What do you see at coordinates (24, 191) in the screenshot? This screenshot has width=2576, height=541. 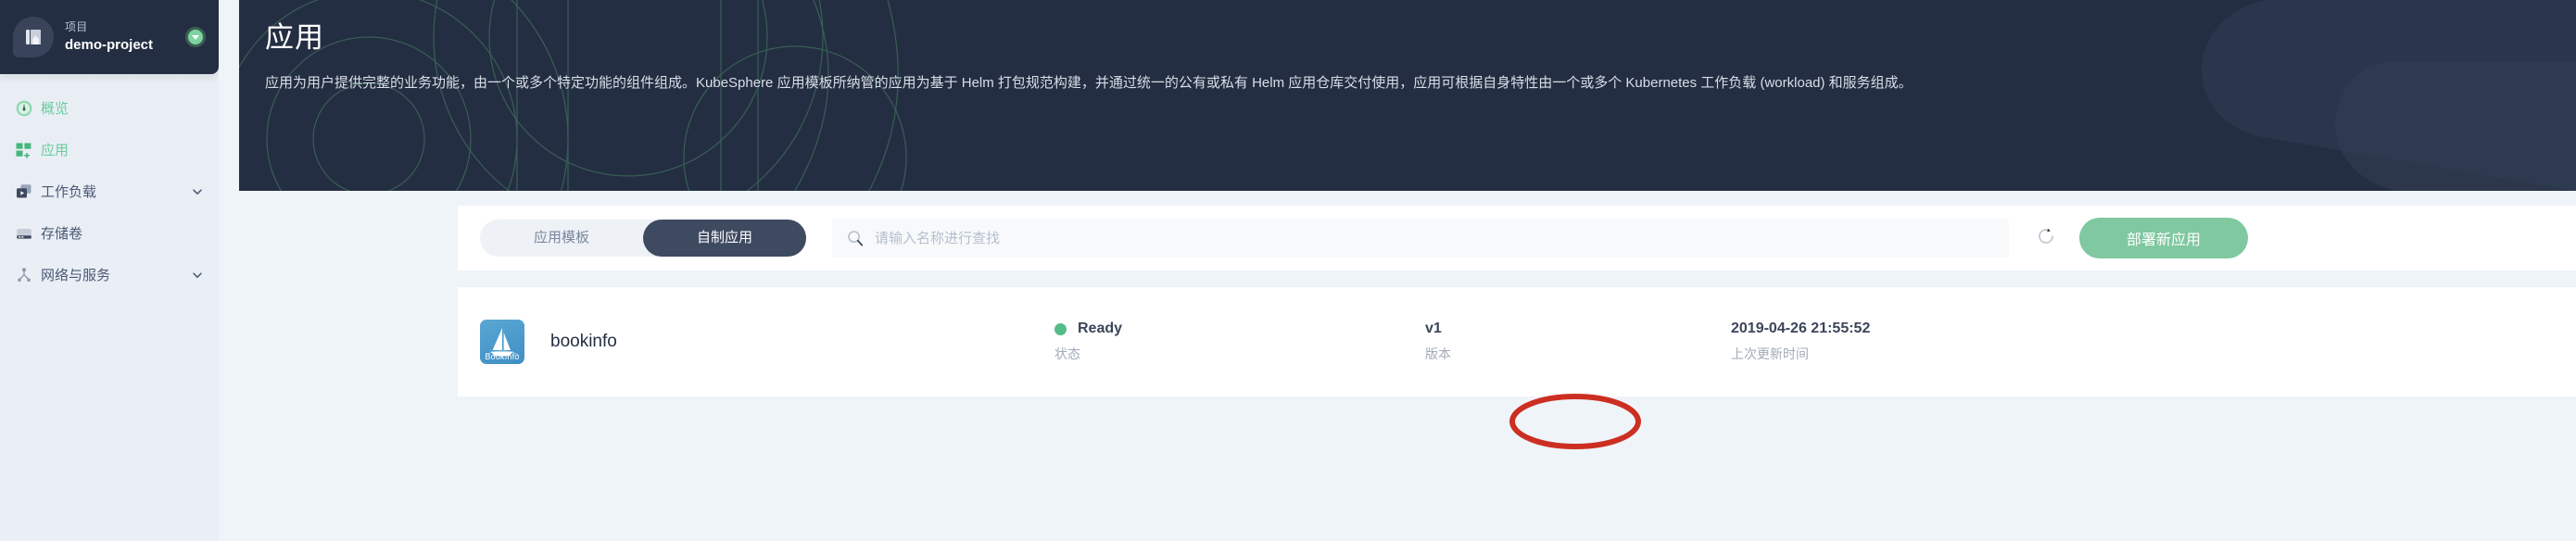 I see `workload-icon` at bounding box center [24, 191].